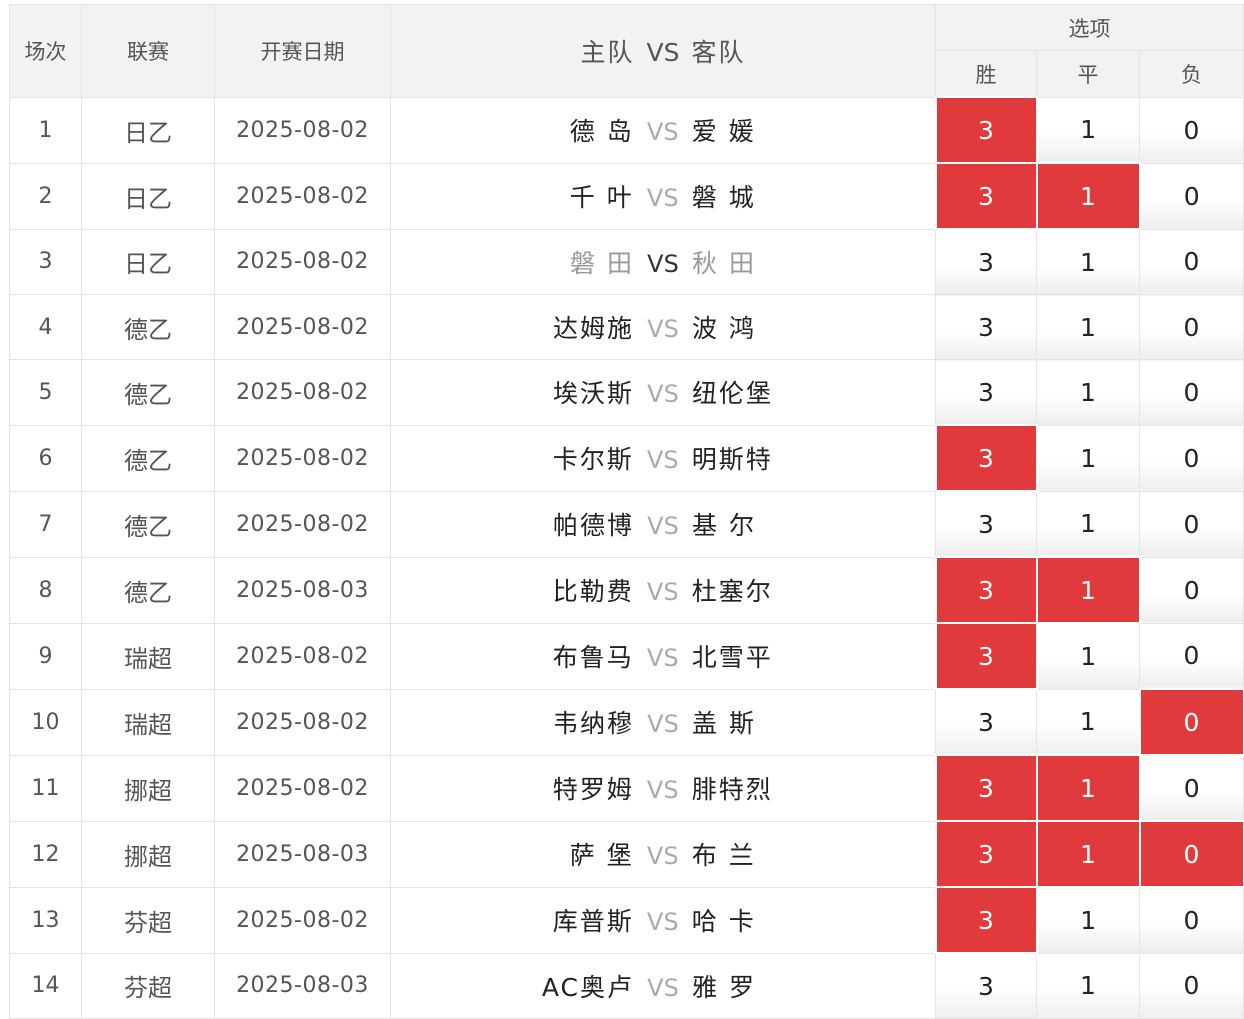 The height and width of the screenshot is (1019, 1244). What do you see at coordinates (724, 987) in the screenshot?
I see `away-team: 雅 罗` at bounding box center [724, 987].